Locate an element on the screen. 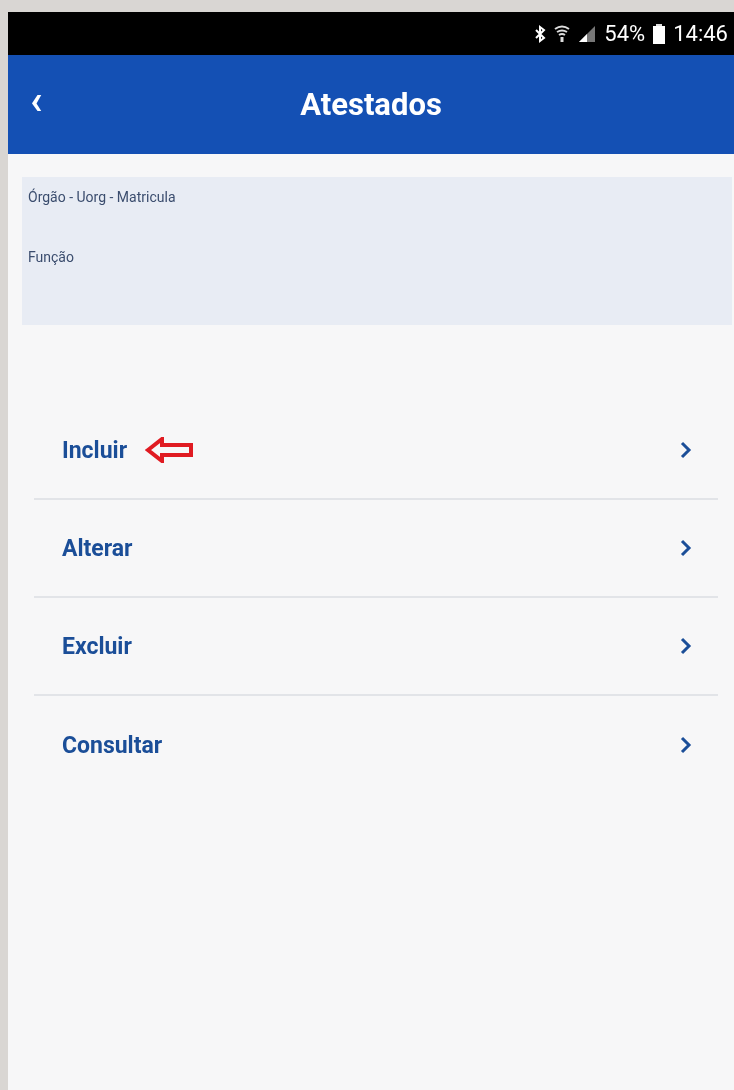 This screenshot has height=1090, width=734. menu-item-label: Incluir is located at coordinates (95, 450).